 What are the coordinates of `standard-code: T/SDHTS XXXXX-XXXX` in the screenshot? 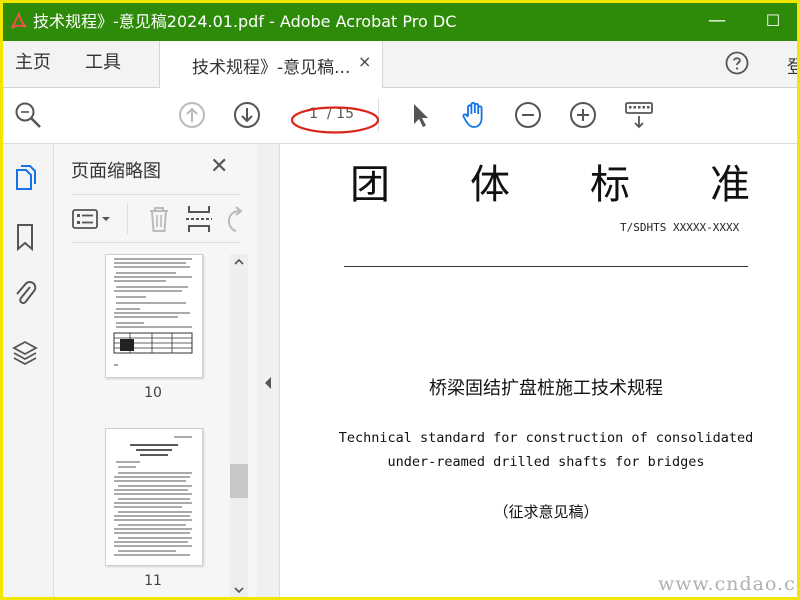 It's located at (680, 227).